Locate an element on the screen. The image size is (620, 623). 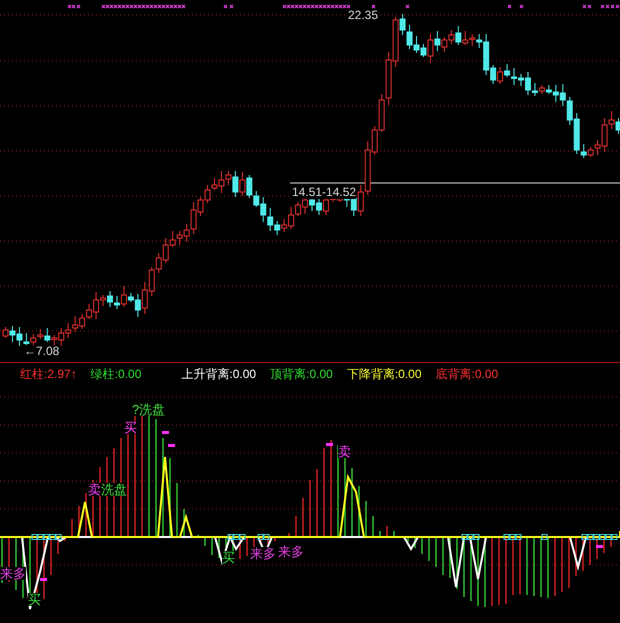
legend-value: 红柱:2.97↑ is located at coordinates (48, 374).